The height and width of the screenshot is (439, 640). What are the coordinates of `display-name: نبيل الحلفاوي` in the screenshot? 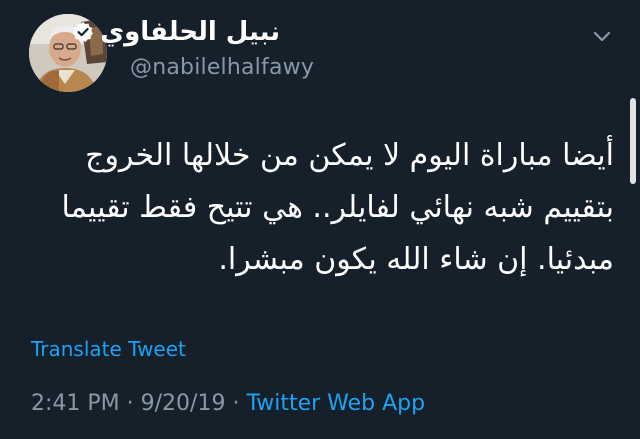 It's located at (190, 32).